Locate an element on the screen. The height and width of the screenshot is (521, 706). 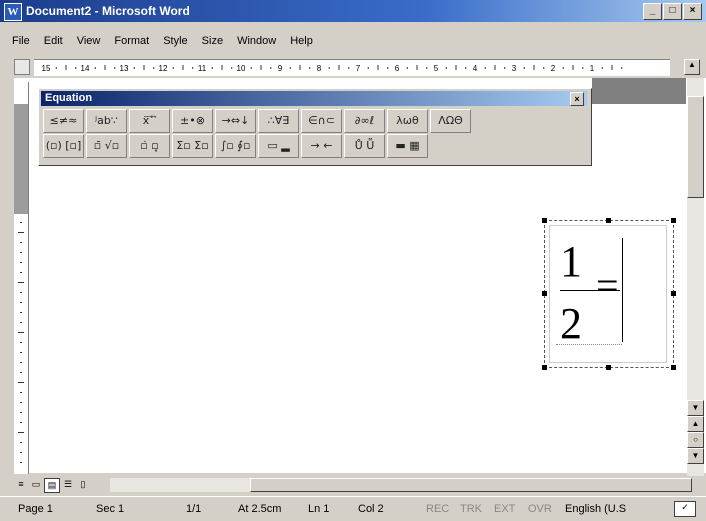
subscript-superscript-templates-button: ▫̇ ▫̥ is located at coordinates (149, 146).